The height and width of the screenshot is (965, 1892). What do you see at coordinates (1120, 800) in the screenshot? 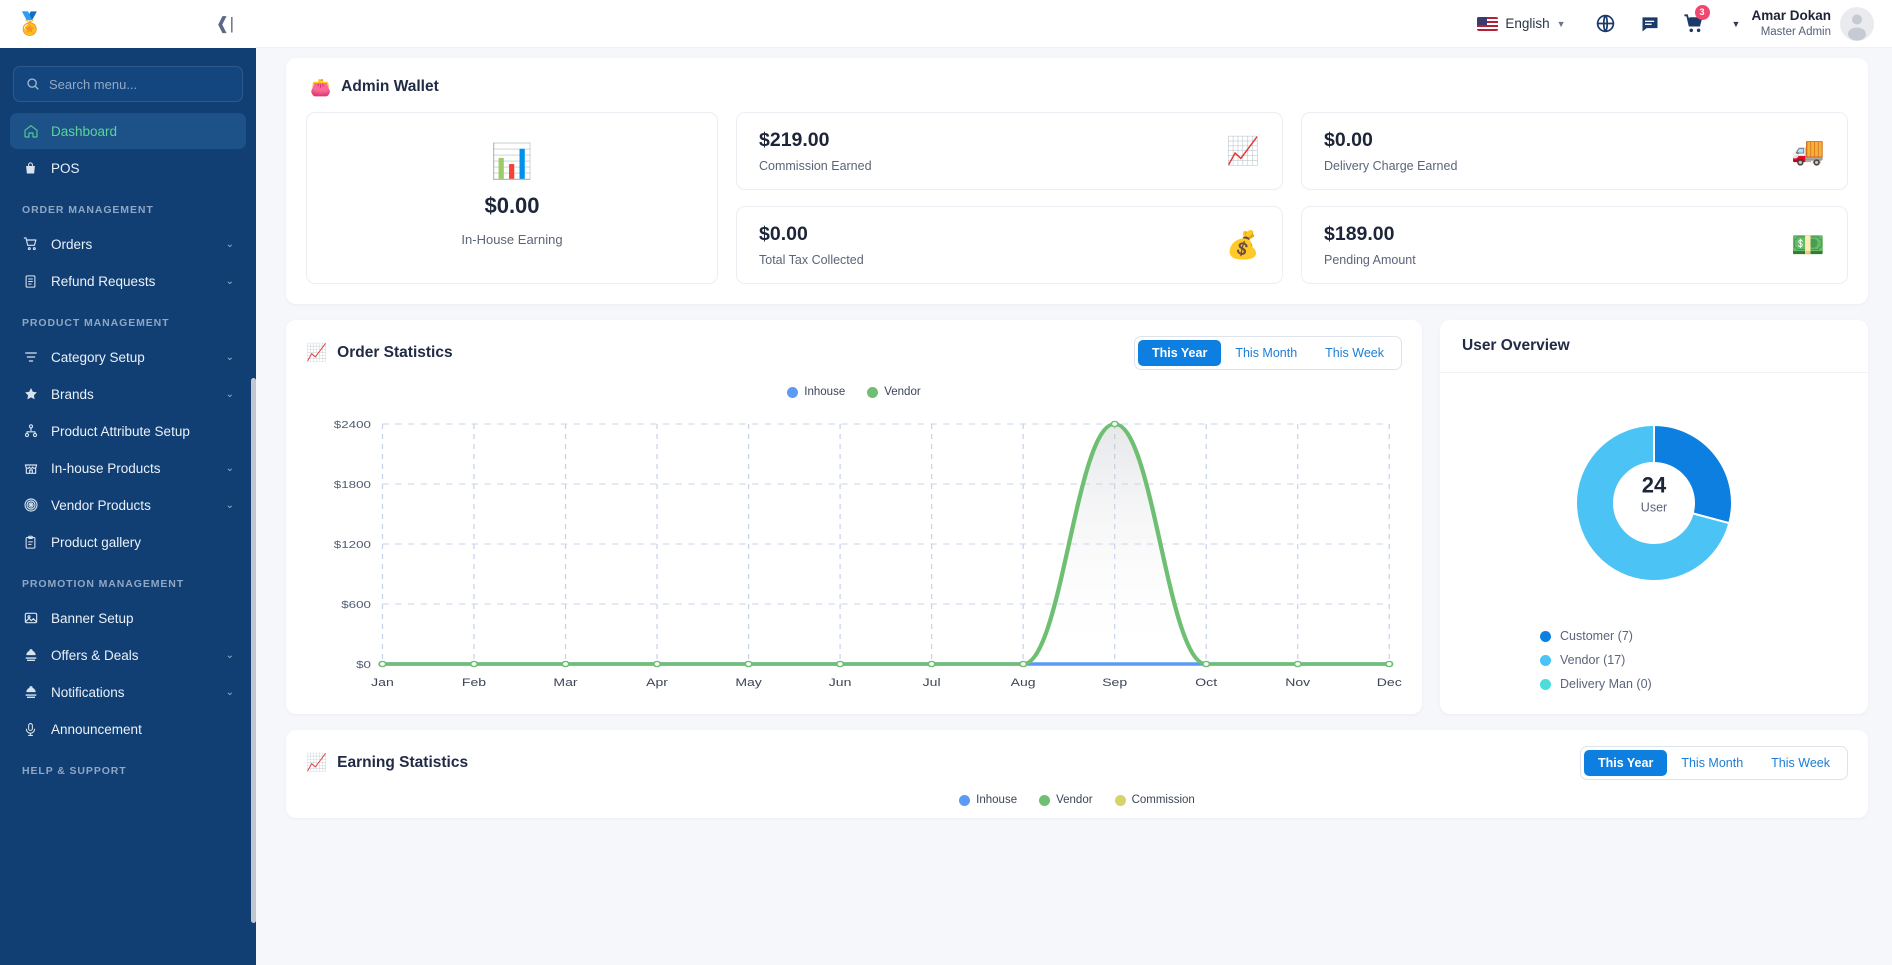
I see `legend-dot-earning-commission` at bounding box center [1120, 800].